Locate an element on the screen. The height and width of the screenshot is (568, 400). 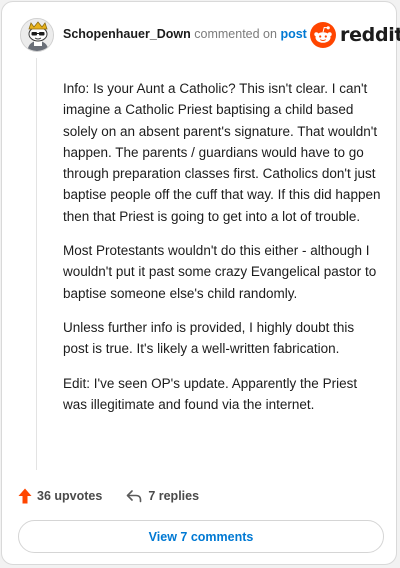
replies-count: 7 replies is located at coordinates (174, 496).